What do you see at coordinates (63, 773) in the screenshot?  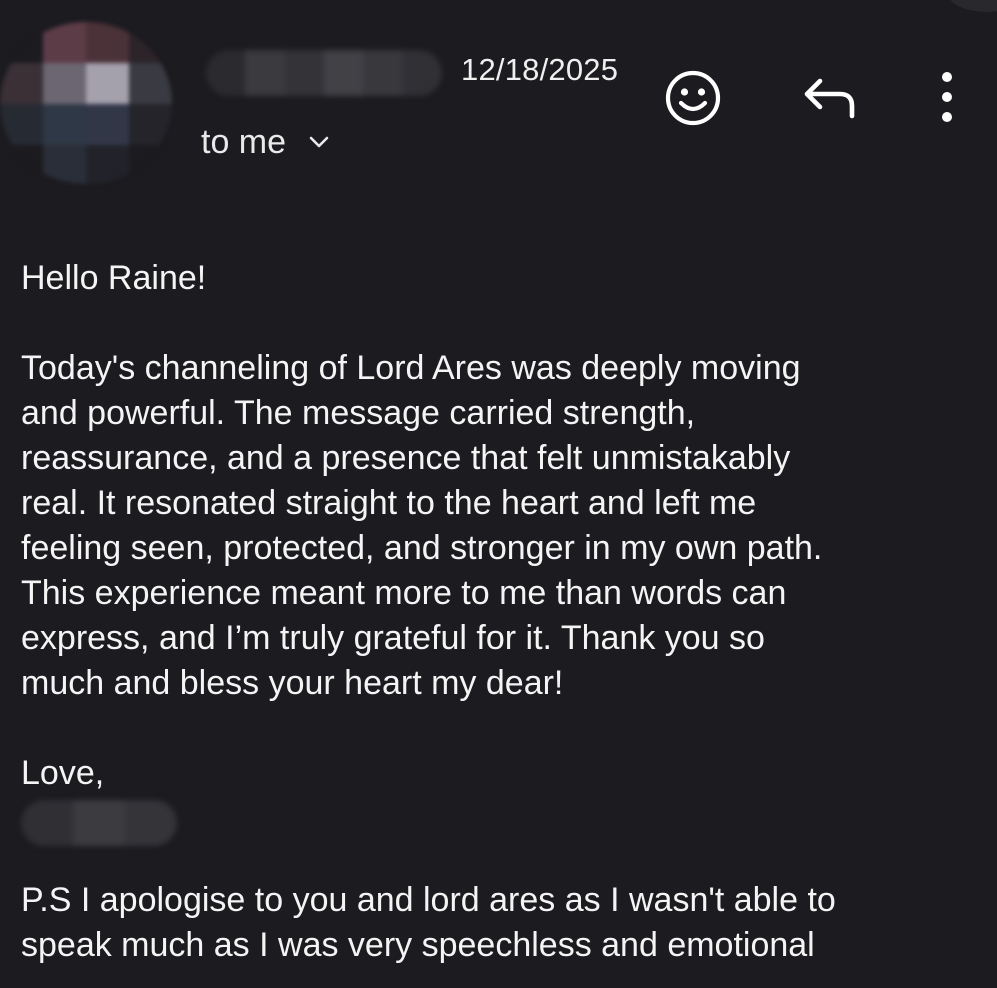 I see `closing: Love,` at bounding box center [63, 773].